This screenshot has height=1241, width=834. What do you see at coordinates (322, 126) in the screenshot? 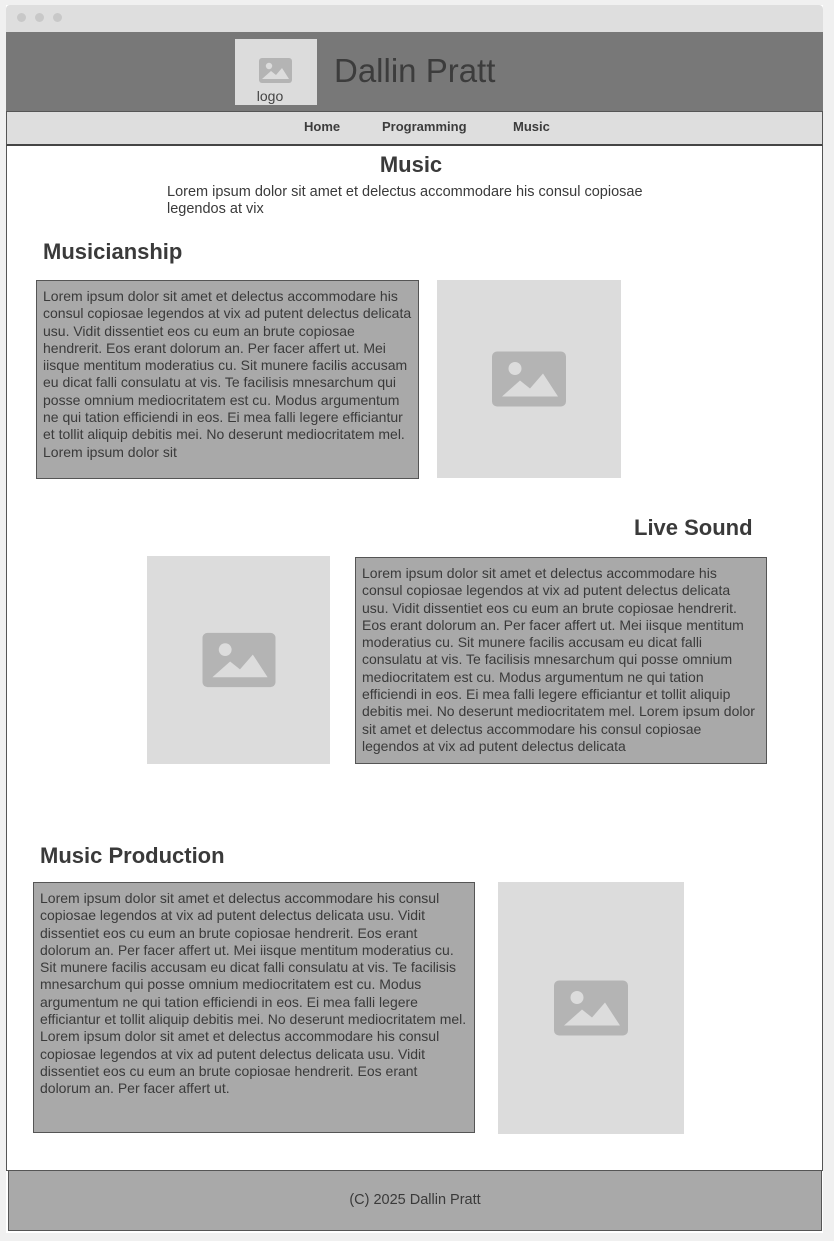
I see `nav-item-home: Home` at bounding box center [322, 126].